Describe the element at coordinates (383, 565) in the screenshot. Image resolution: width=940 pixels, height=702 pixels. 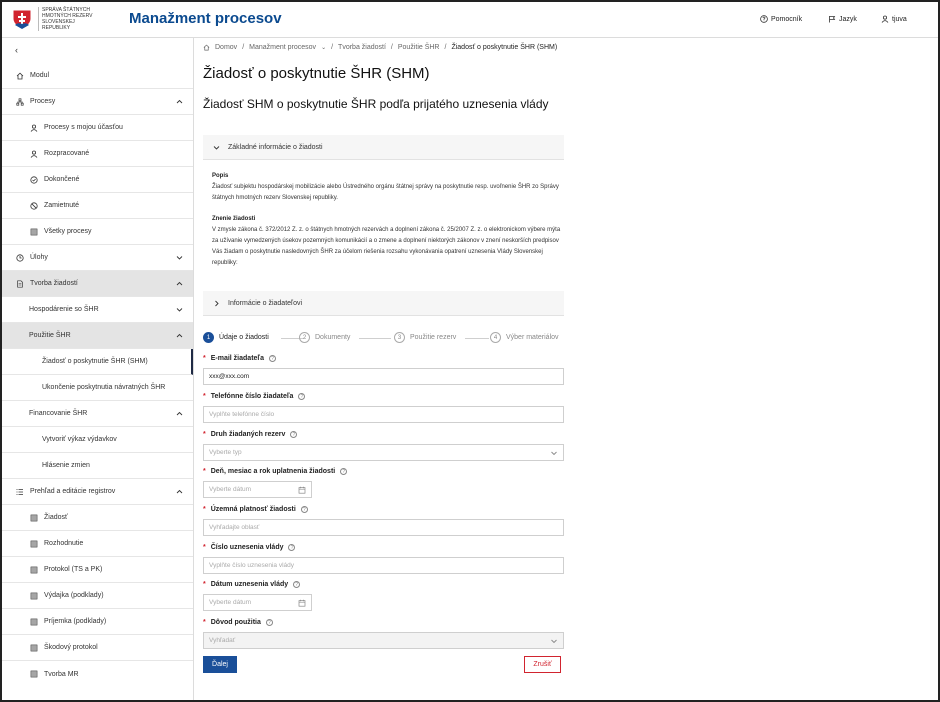
I see `resolution-number-field: Vyplňte číslo uznesenia vlády` at that location.